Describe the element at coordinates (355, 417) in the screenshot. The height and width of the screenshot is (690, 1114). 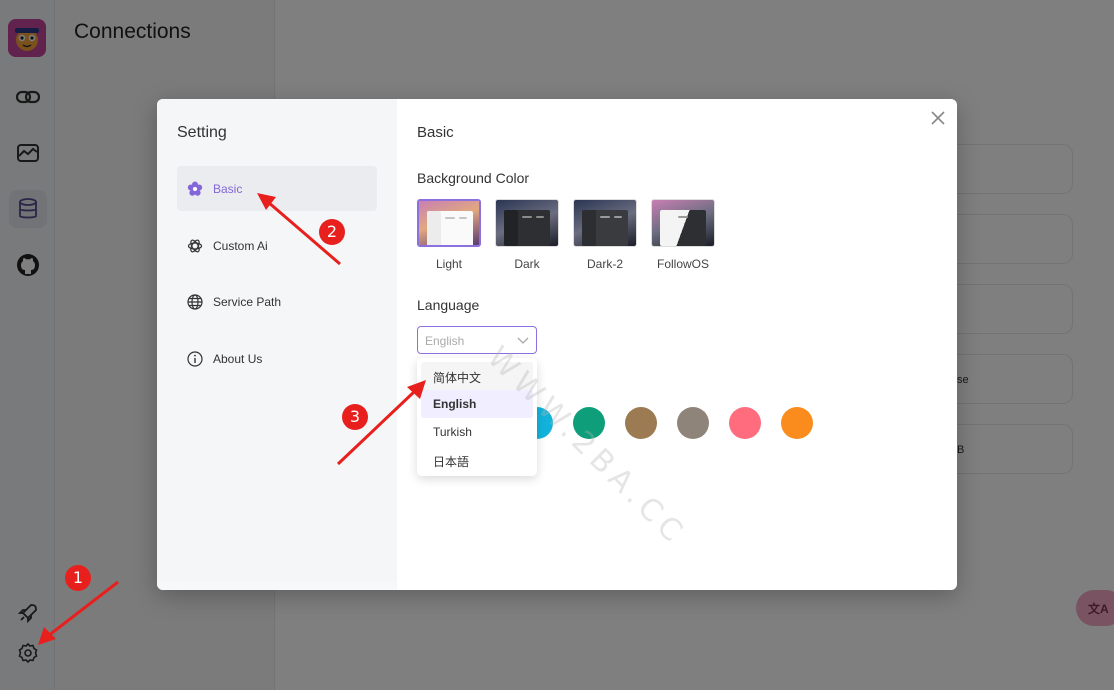
I see `annotation-badge: 3` at that location.